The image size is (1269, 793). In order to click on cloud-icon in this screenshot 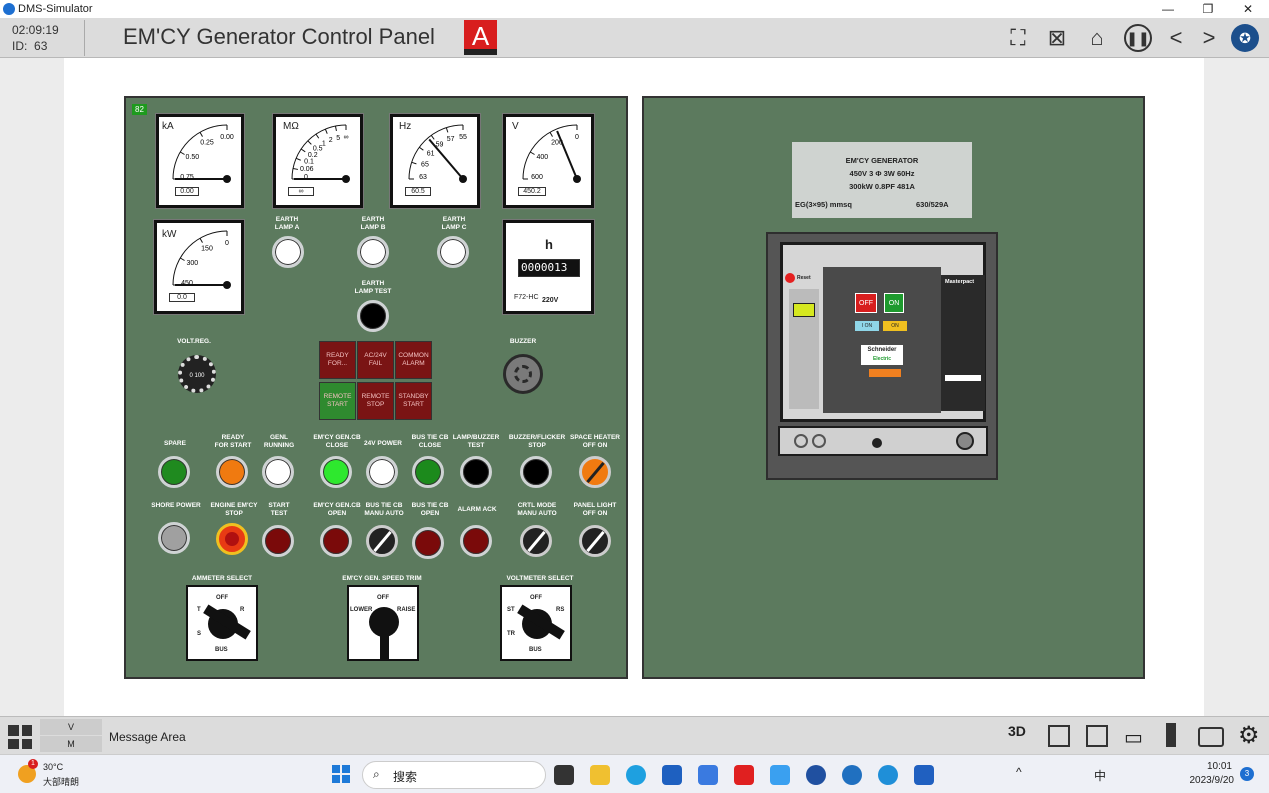, I will do `click(780, 775)`.